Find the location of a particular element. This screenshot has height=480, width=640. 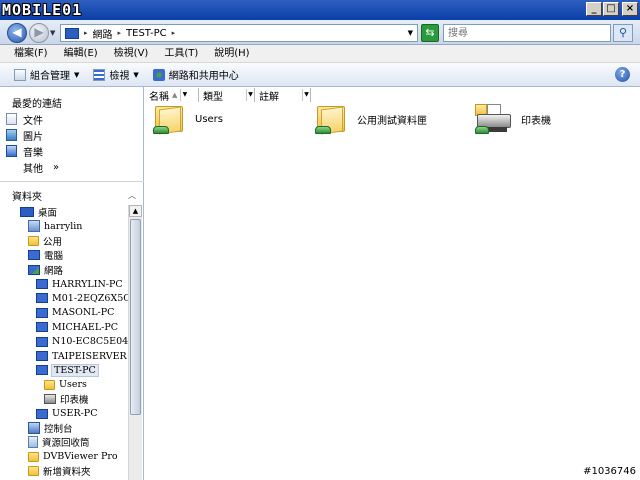

help-icon: ? is located at coordinates (622, 74).